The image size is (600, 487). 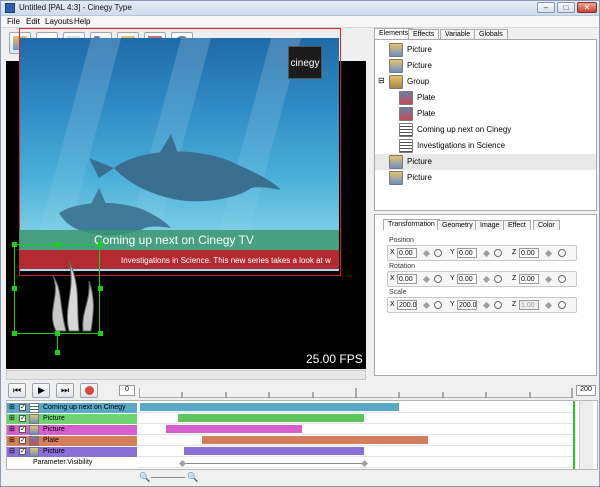 What do you see at coordinates (485, 82) in the screenshot?
I see `tree-item-group: ⊟ Group` at bounding box center [485, 82].